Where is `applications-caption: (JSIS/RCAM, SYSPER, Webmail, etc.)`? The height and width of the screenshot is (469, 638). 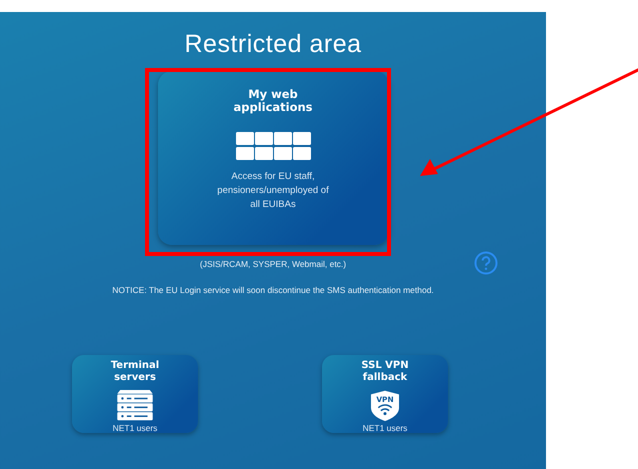 applications-caption: (JSIS/RCAM, SYSPER, Webmail, etc.) is located at coordinates (273, 264).